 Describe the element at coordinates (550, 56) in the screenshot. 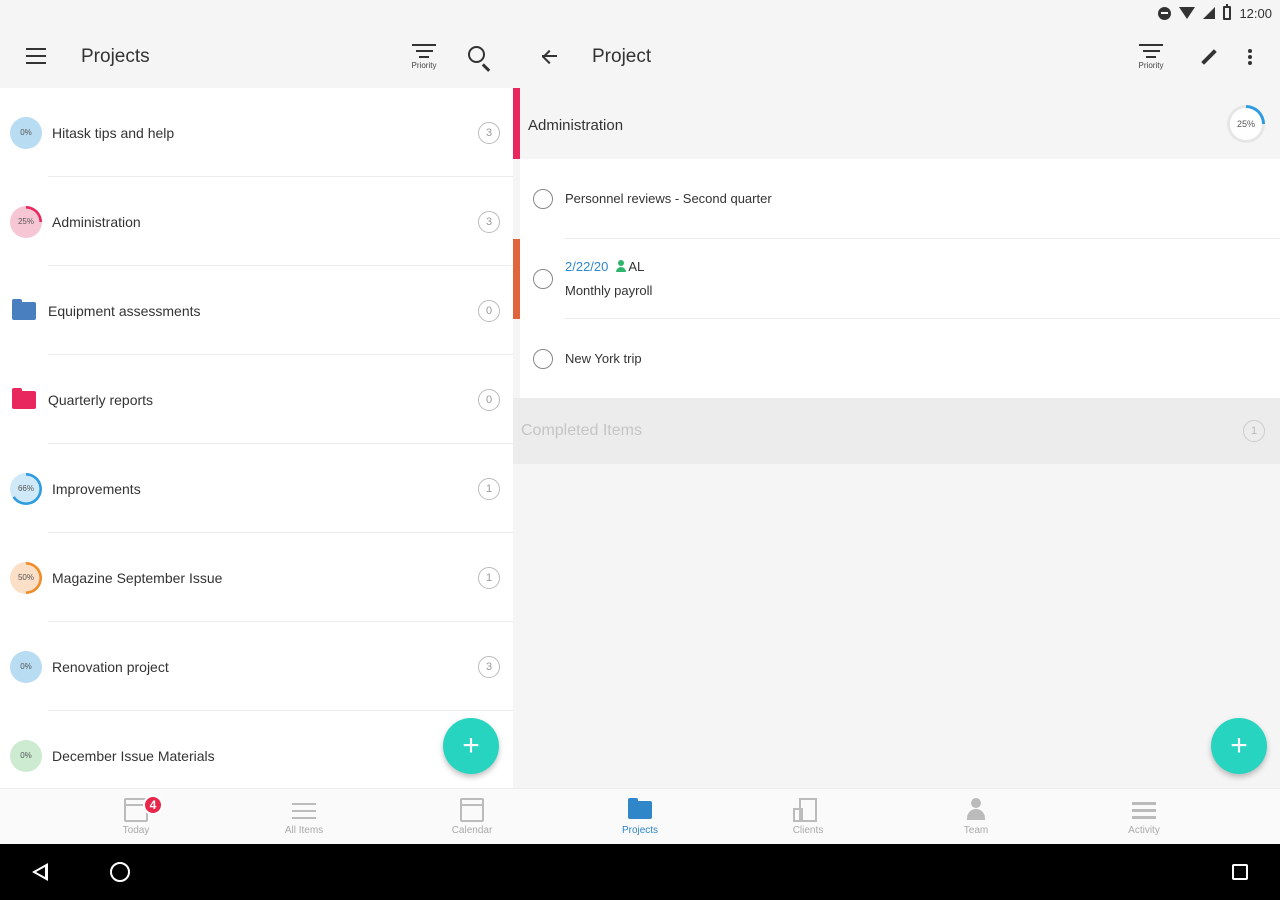

I see `back-arrow-icon` at that location.